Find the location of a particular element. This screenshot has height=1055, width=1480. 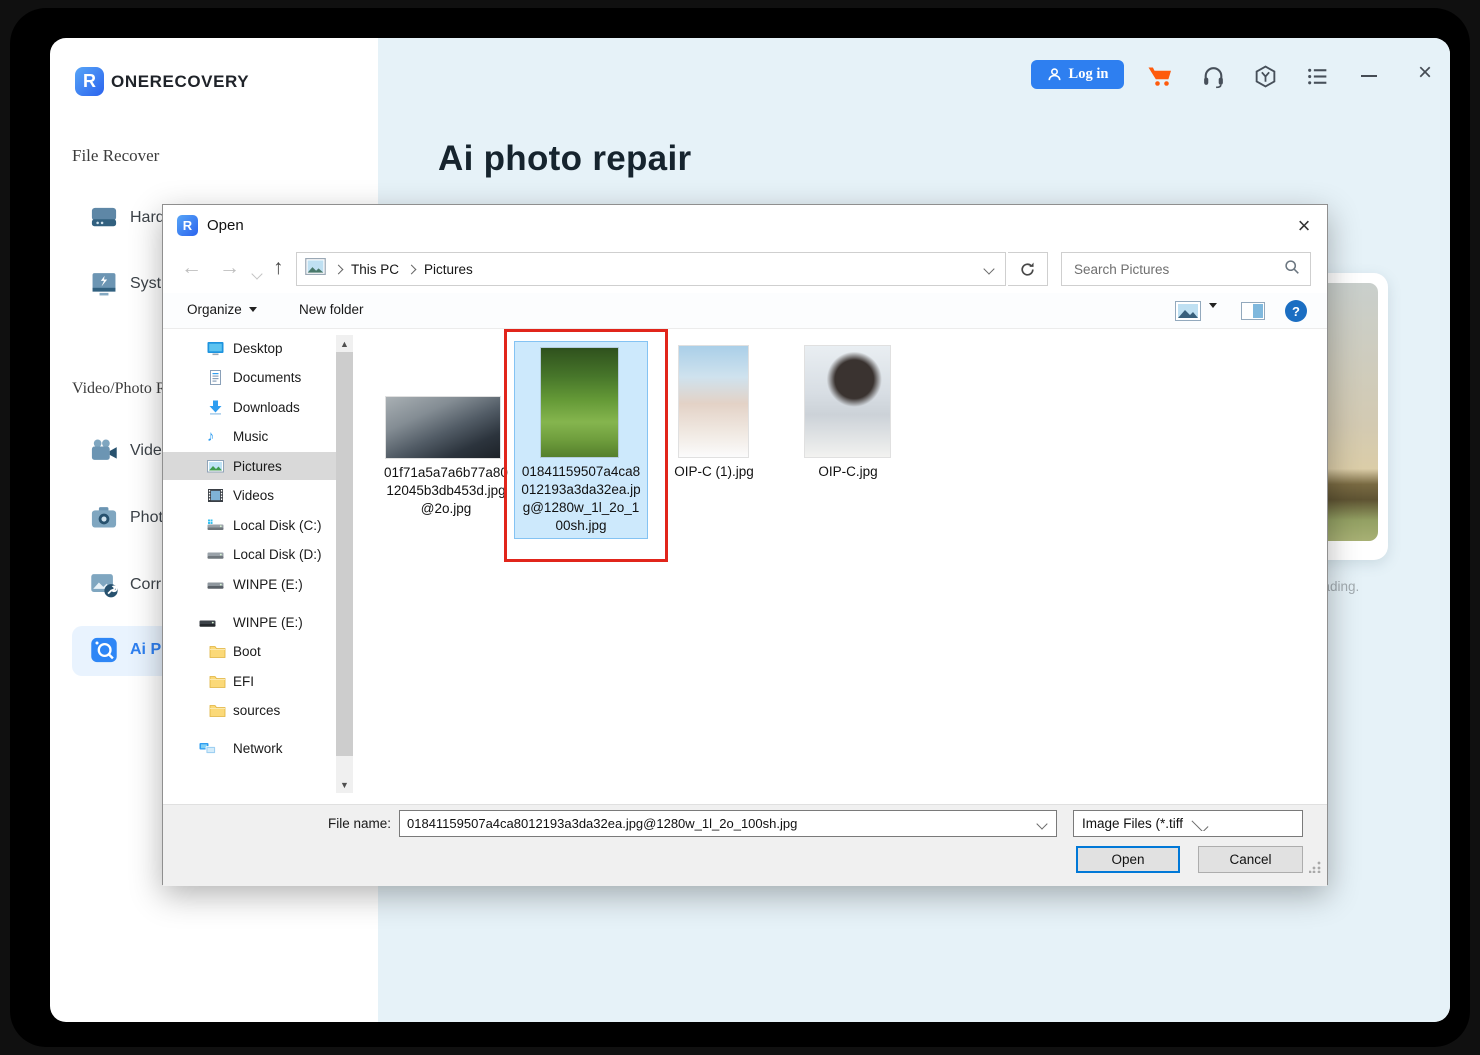

close-icon: × is located at coordinates (1424, 72).